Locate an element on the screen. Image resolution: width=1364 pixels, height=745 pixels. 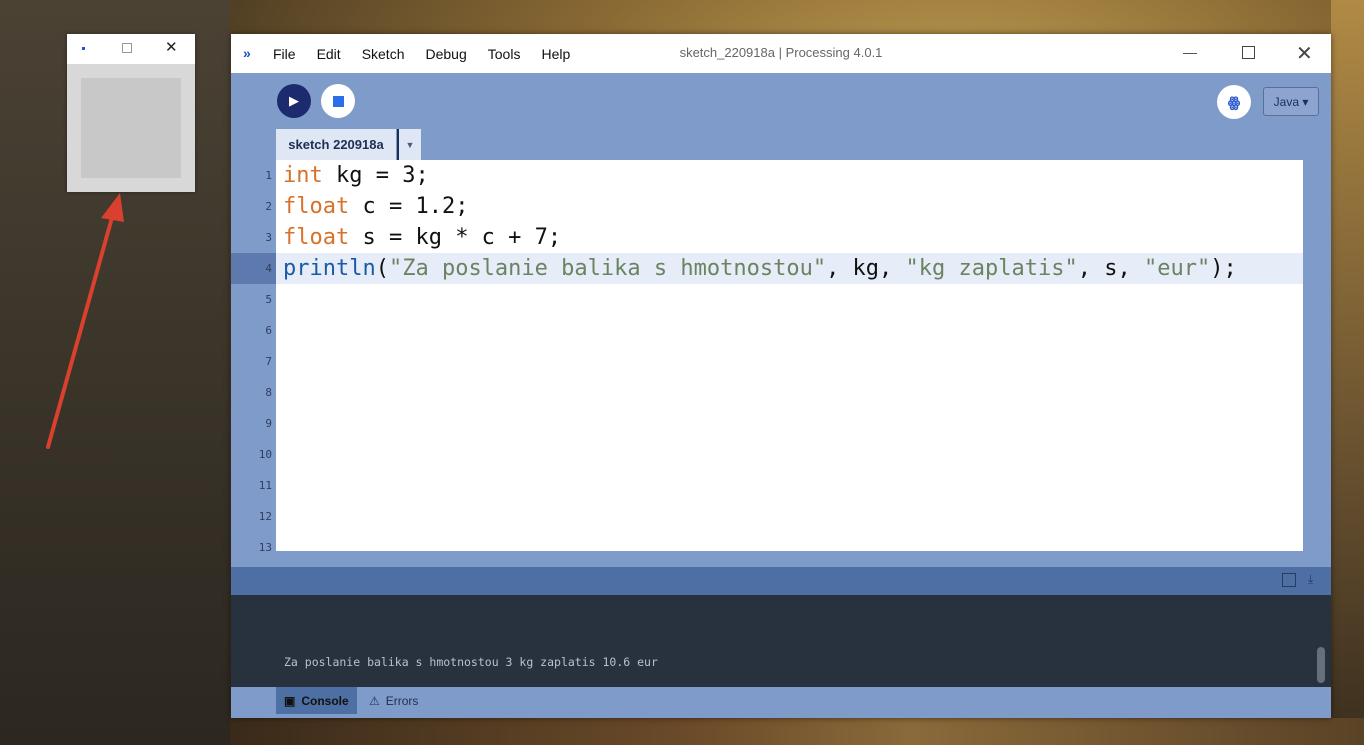
annotation-arrow is located at coordinates (85, 321).